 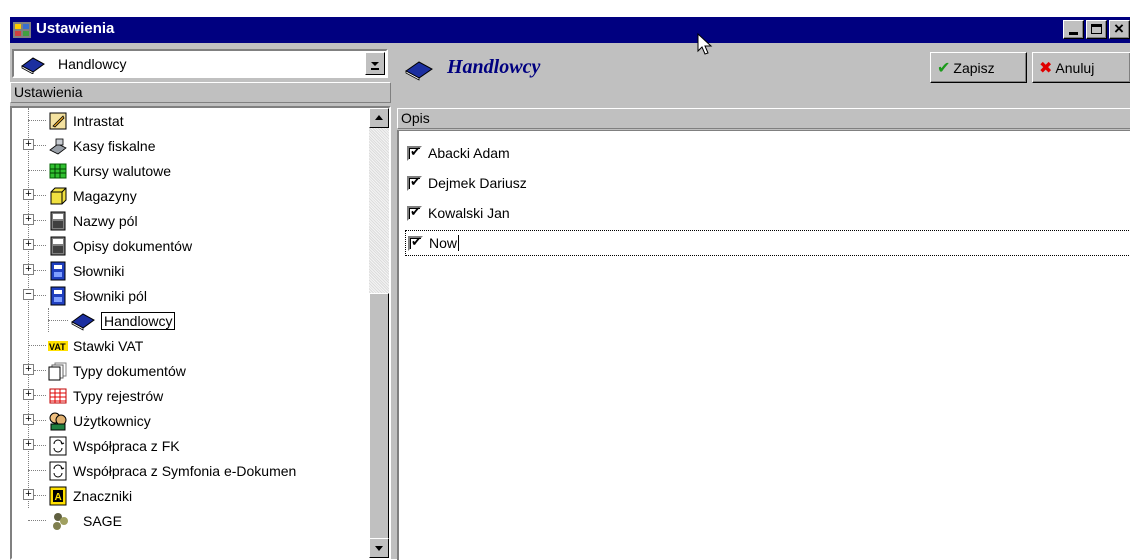 What do you see at coordinates (86, 270) in the screenshot?
I see `tree-item-slowniki: Słowniki` at bounding box center [86, 270].